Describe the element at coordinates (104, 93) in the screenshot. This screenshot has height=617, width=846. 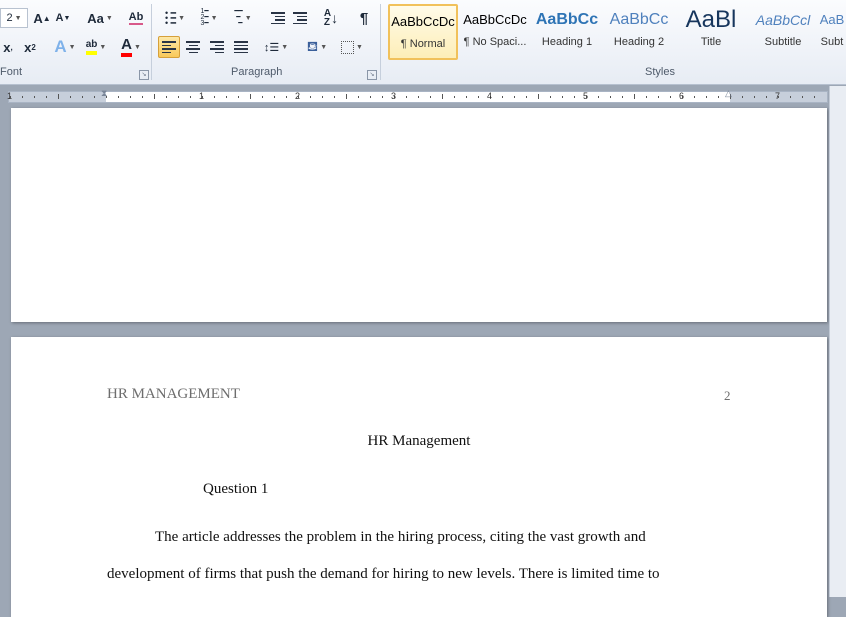
I see `indent-marker-icon: ⧗` at that location.